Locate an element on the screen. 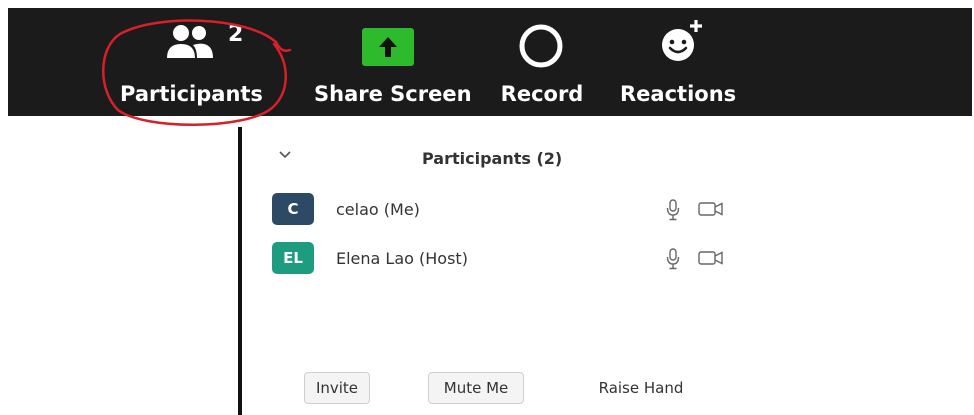  participant-row: EL Elena Lao (Host) is located at coordinates (502, 258).